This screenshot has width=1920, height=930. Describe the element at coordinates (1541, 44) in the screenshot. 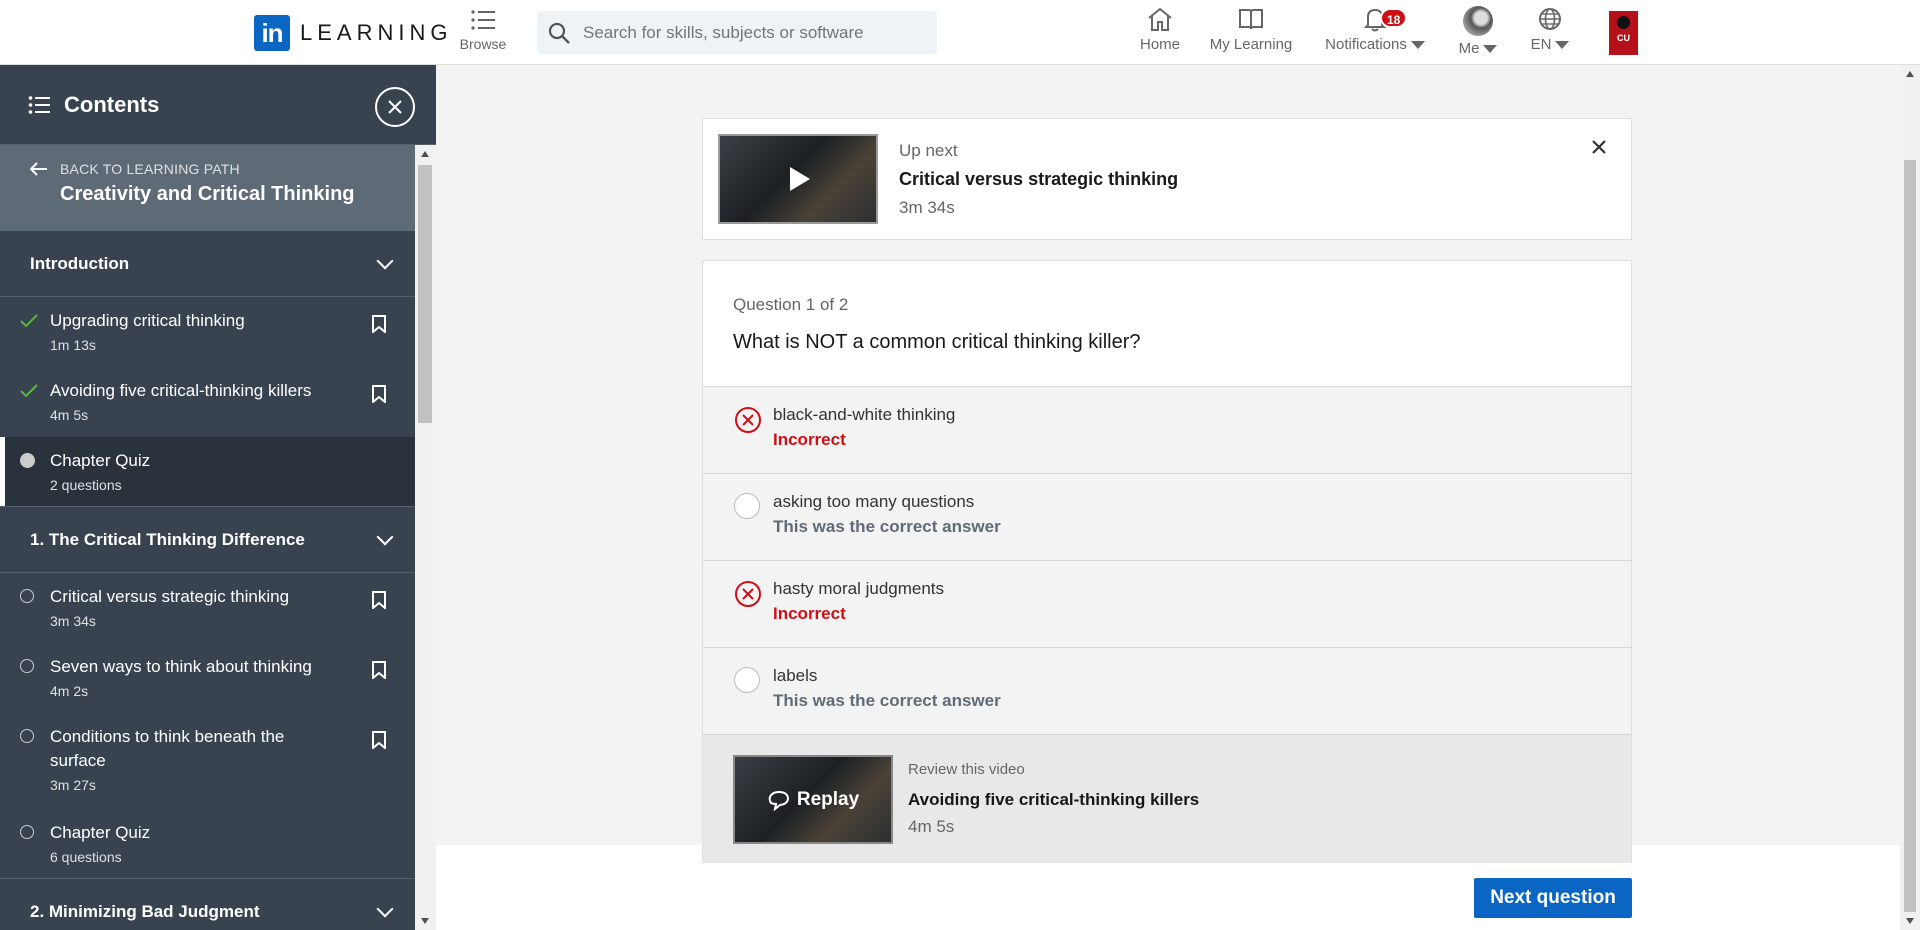

I see `nav-language-label: EN` at that location.